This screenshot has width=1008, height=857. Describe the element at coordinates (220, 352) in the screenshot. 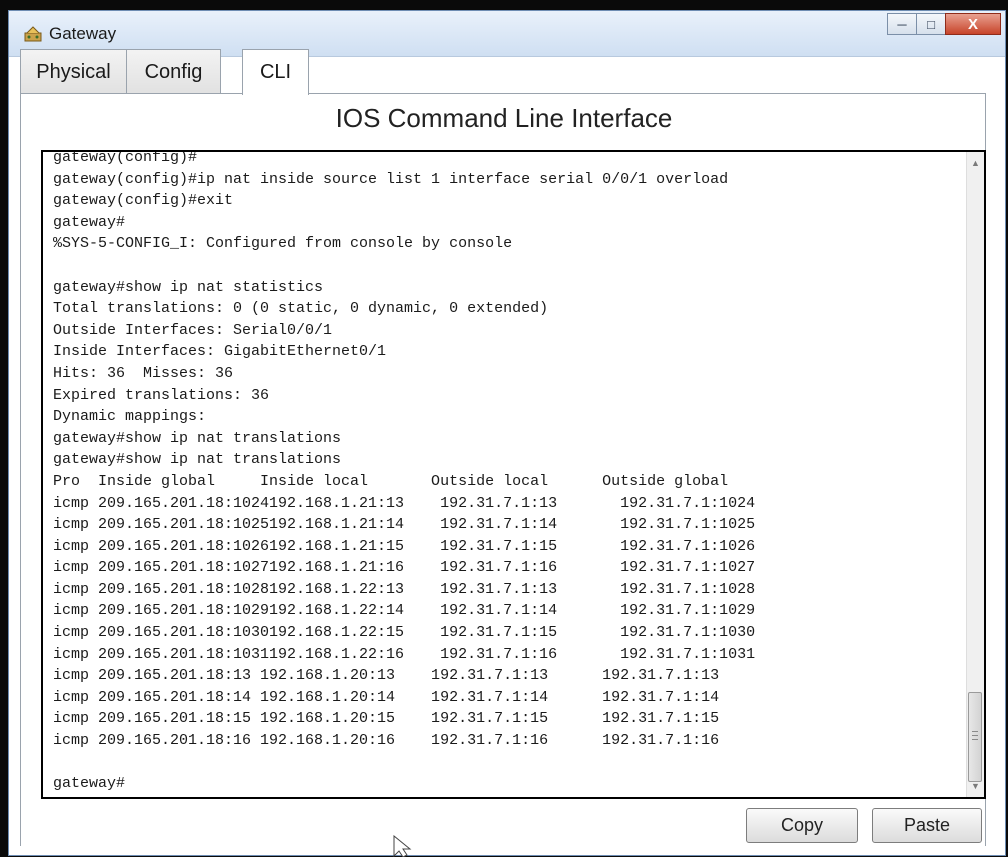

I see `console-line: Inside Interfaces: GigabitEthernet0/1` at that location.